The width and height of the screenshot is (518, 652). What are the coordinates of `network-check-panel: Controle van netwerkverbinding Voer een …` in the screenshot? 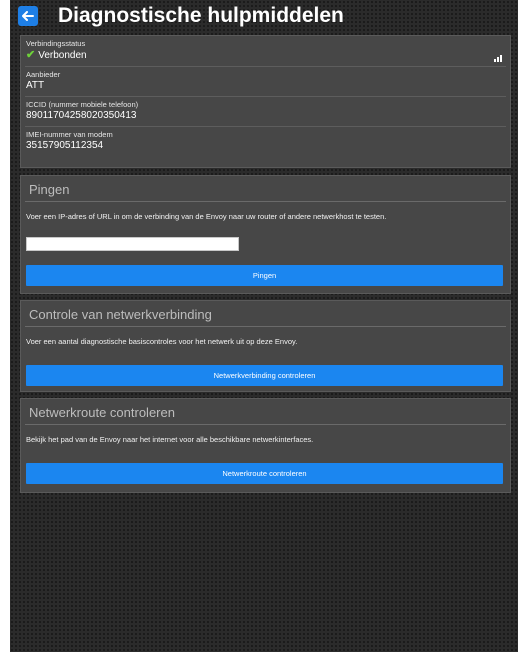 It's located at (265, 346).